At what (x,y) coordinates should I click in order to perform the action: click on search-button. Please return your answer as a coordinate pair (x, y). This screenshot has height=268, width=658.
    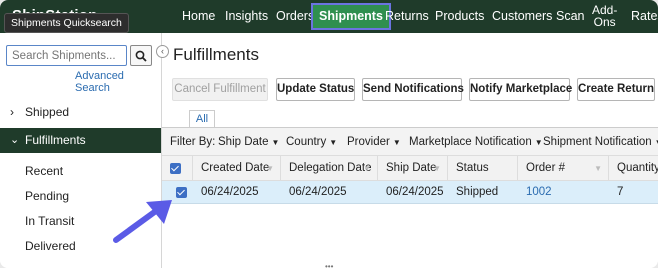
    Looking at the image, I should click on (141, 55).